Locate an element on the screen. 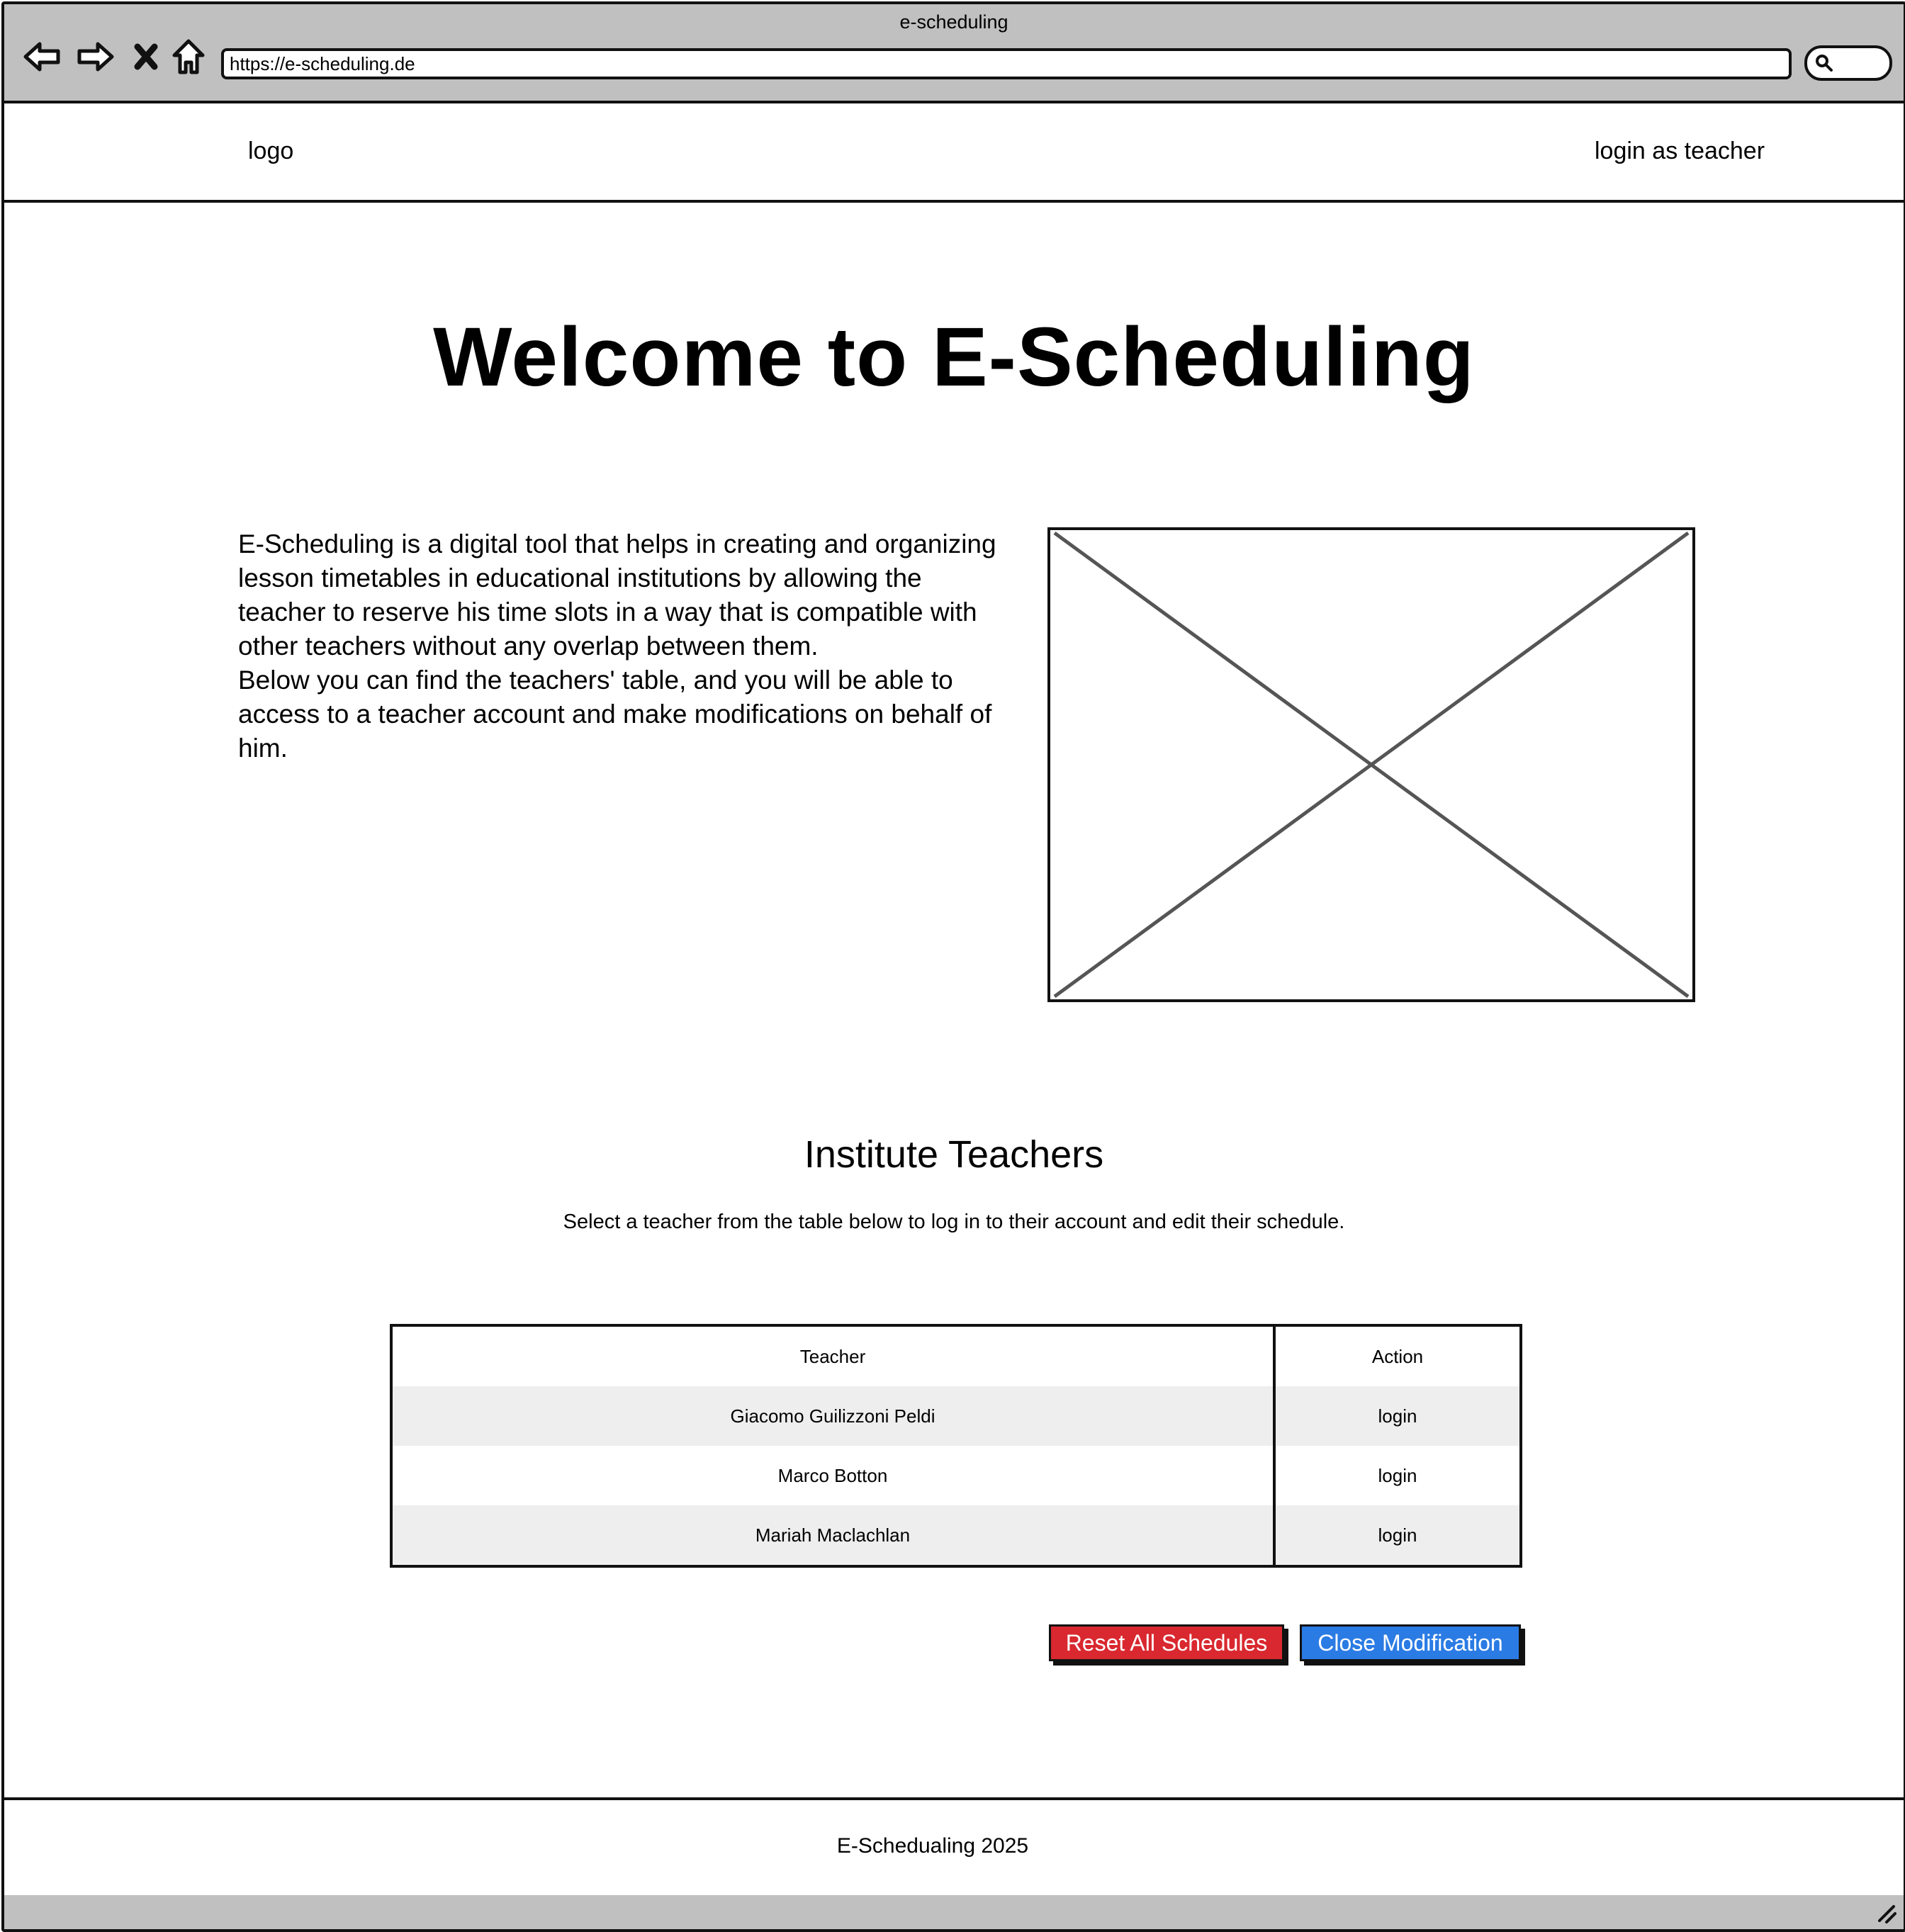 The width and height of the screenshot is (1905, 1932). reset-all-schedules-button: Reset All Schedules is located at coordinates (1166, 1642).